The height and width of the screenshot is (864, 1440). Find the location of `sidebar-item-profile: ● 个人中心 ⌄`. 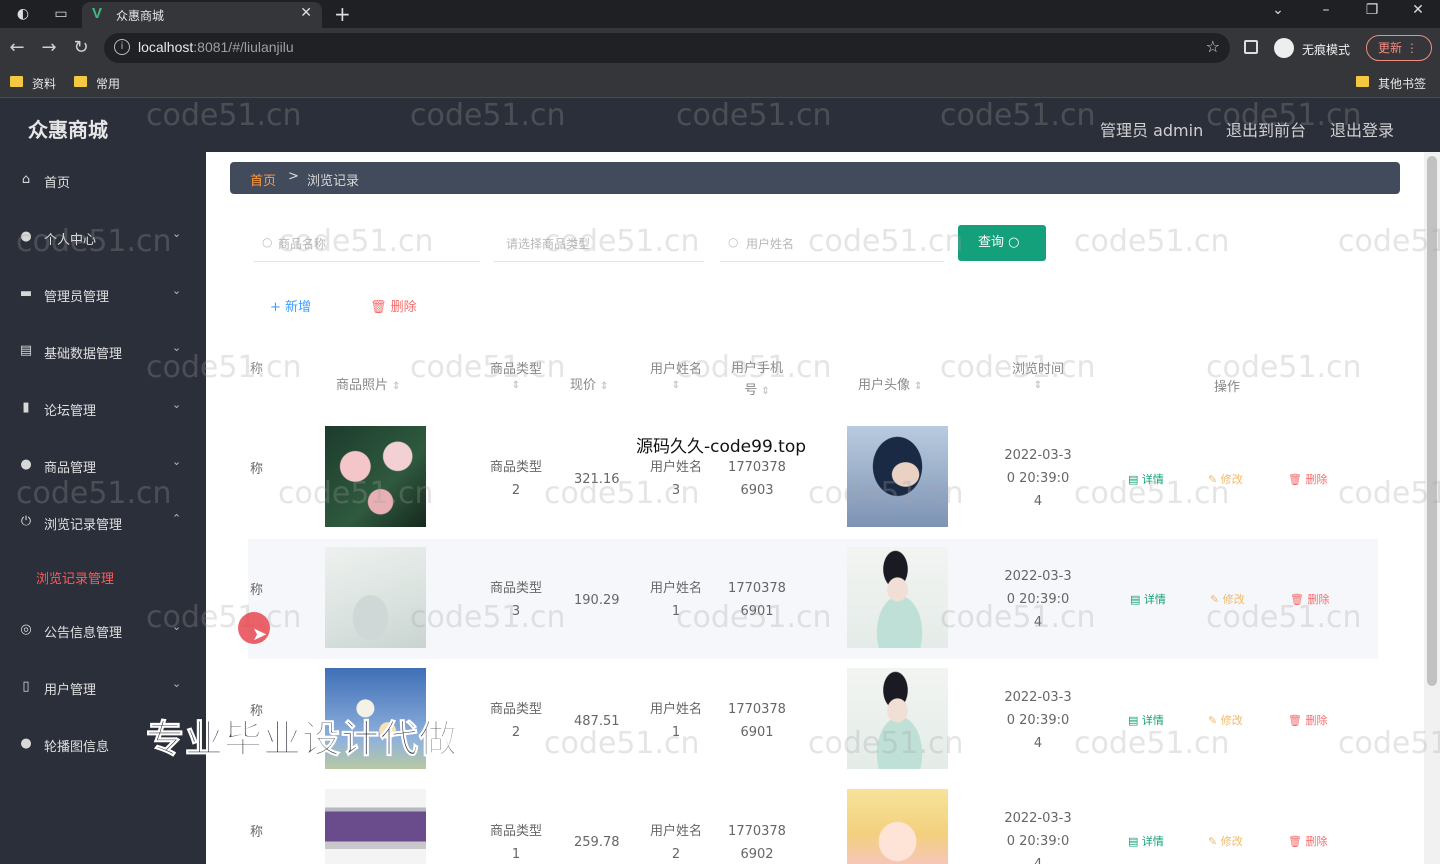

sidebar-item-profile: ● 个人中心 ⌄ is located at coordinates (103, 237).